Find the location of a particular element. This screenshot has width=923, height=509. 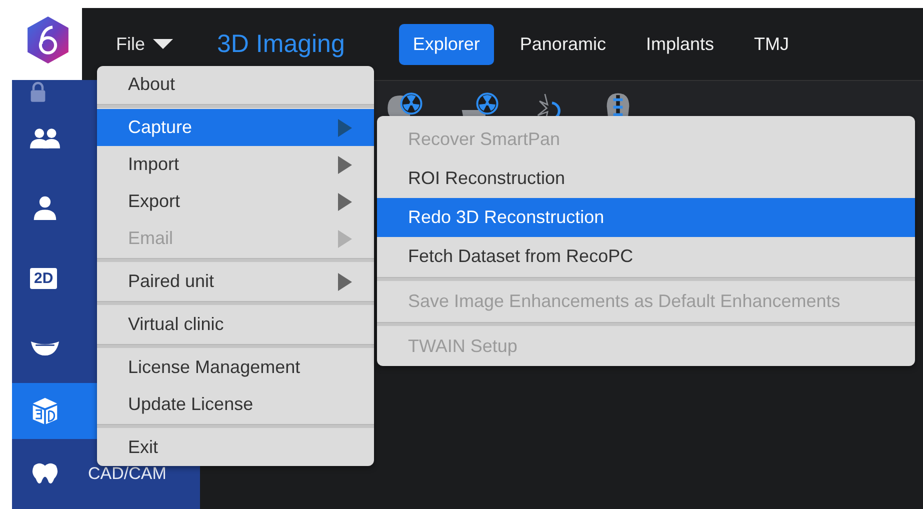

menu-item: Export is located at coordinates (235, 201).